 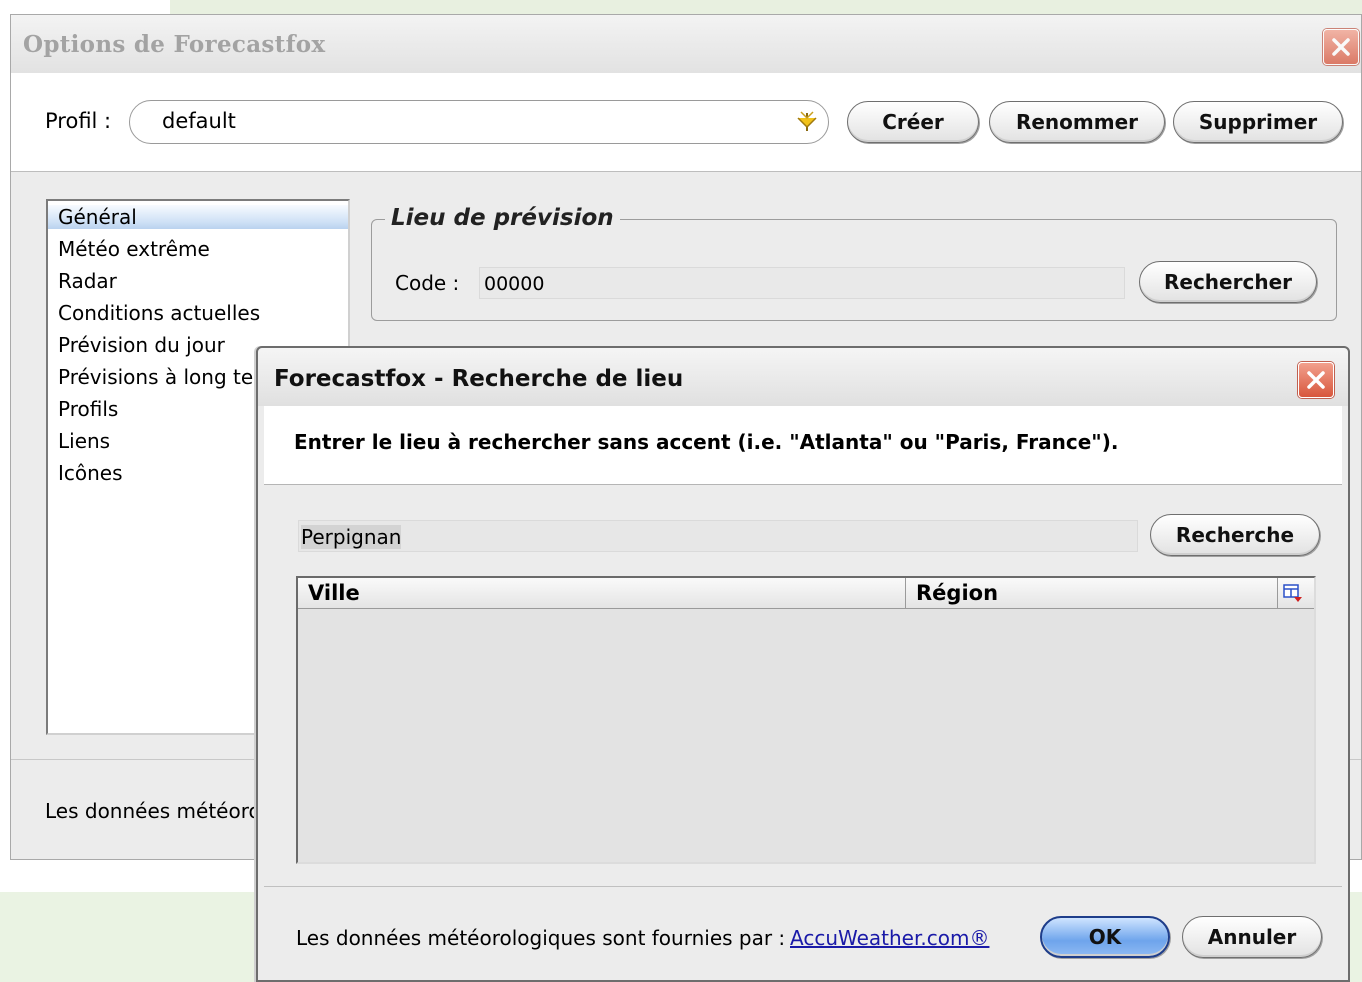 I want to click on cancel-button: Annuler, so click(x=1252, y=937).